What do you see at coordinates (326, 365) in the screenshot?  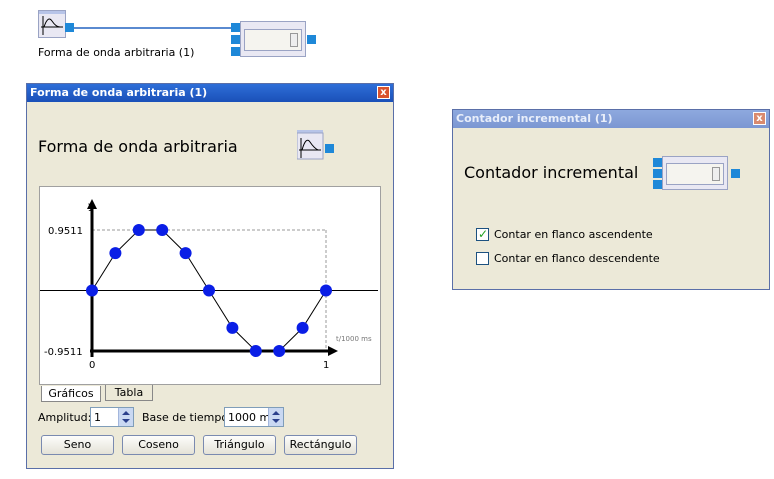 I see `x-tick-label: 1` at bounding box center [326, 365].